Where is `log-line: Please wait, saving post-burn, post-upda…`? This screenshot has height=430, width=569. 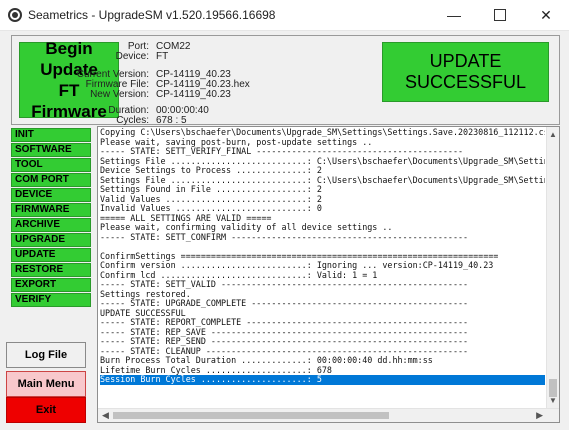
log-line: Please wait, saving post-burn, post-upda… is located at coordinates (236, 142).